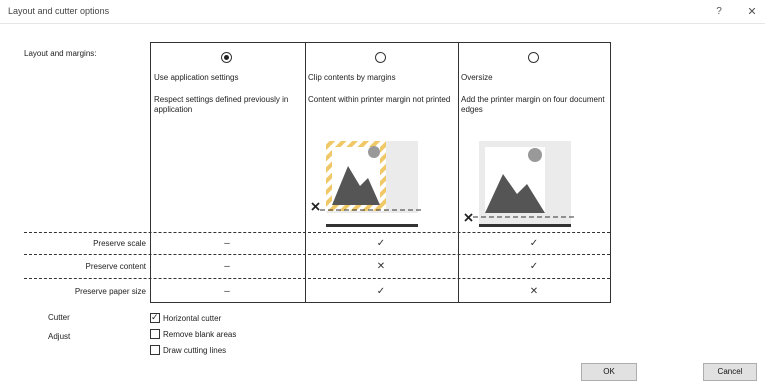  Describe the element at coordinates (227, 243) in the screenshot. I see `preserve-scale-application-mark: –` at that location.